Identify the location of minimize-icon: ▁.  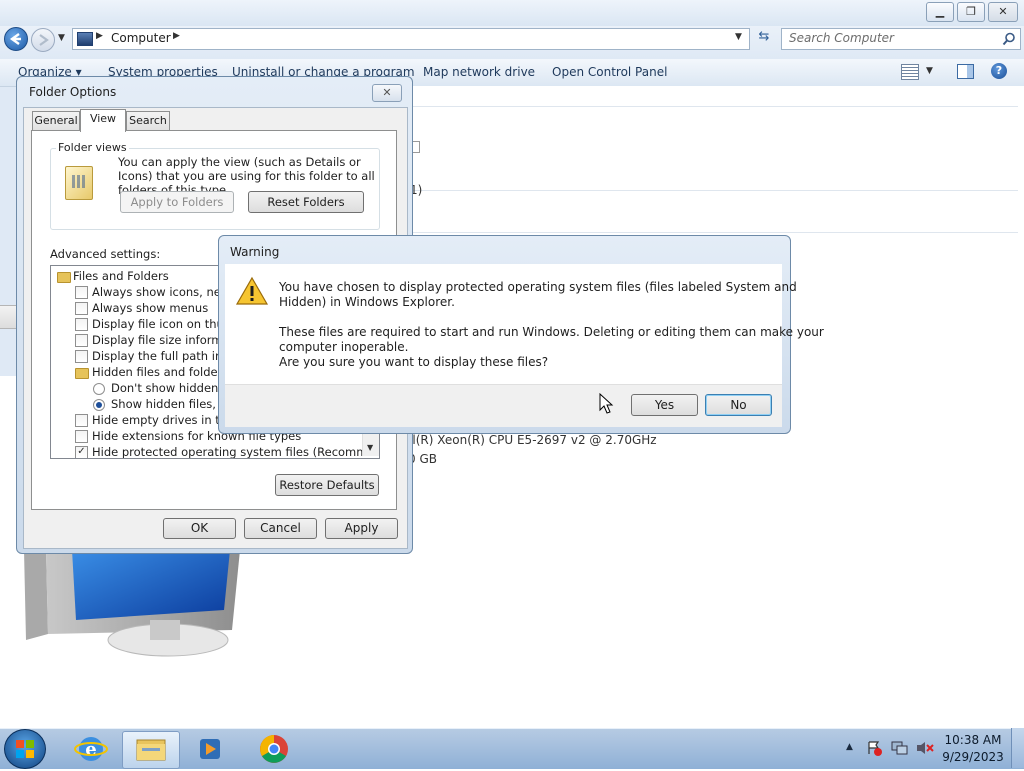
(940, 11).